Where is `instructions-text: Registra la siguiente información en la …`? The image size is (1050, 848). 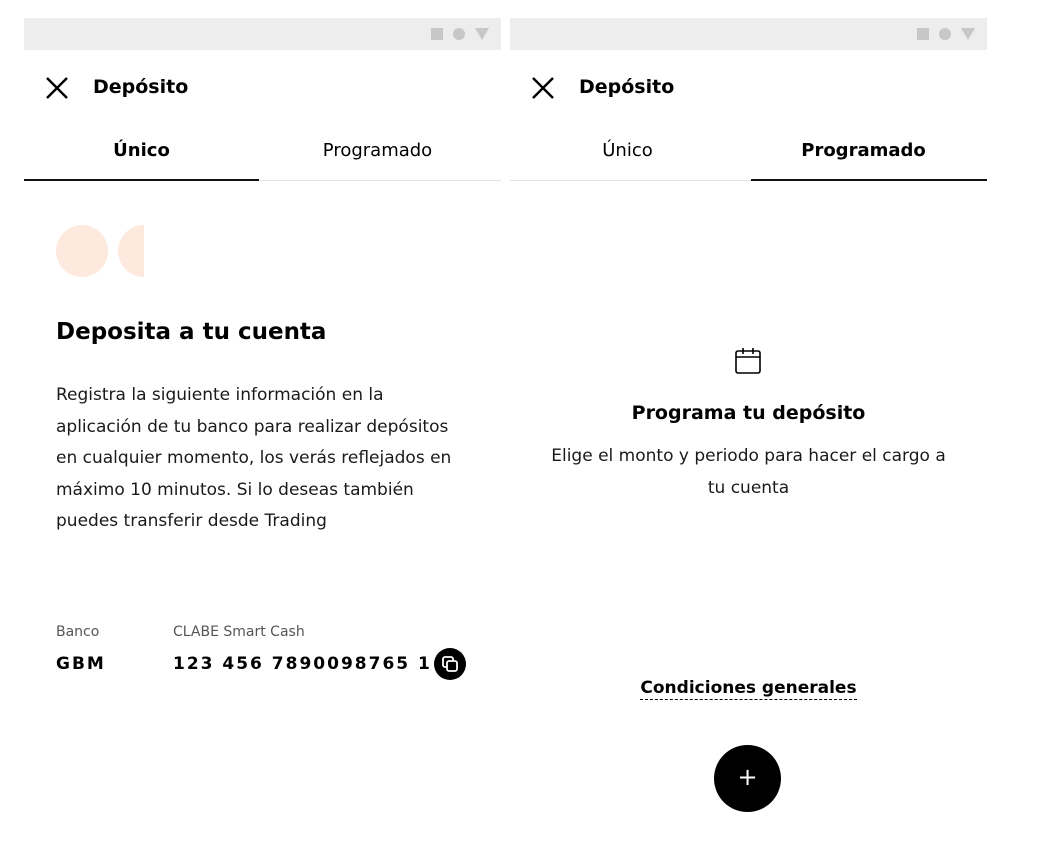 instructions-text: Registra la siguiente información en la … is located at coordinates (254, 458).